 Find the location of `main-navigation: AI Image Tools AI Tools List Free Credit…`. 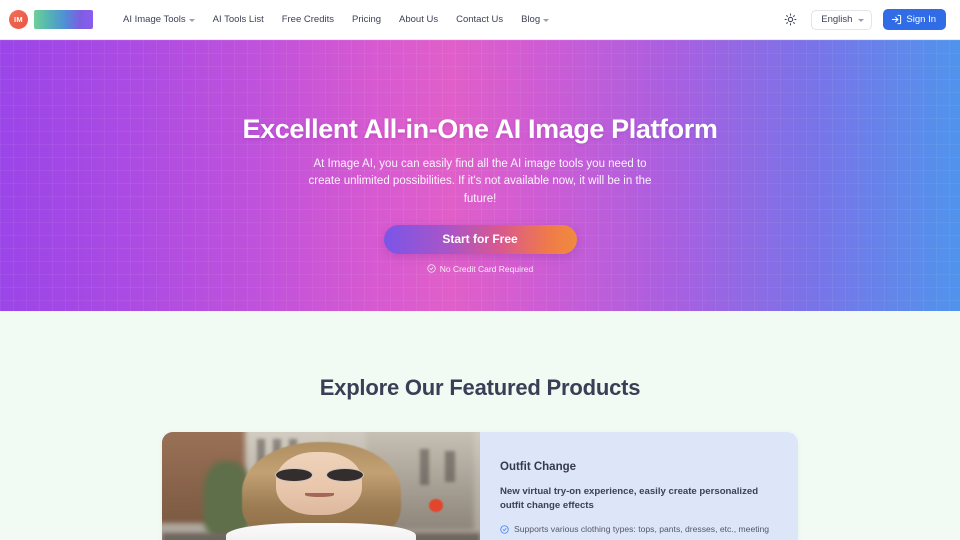

main-navigation: AI Image Tools AI Tools List Free Credit… is located at coordinates (336, 19).